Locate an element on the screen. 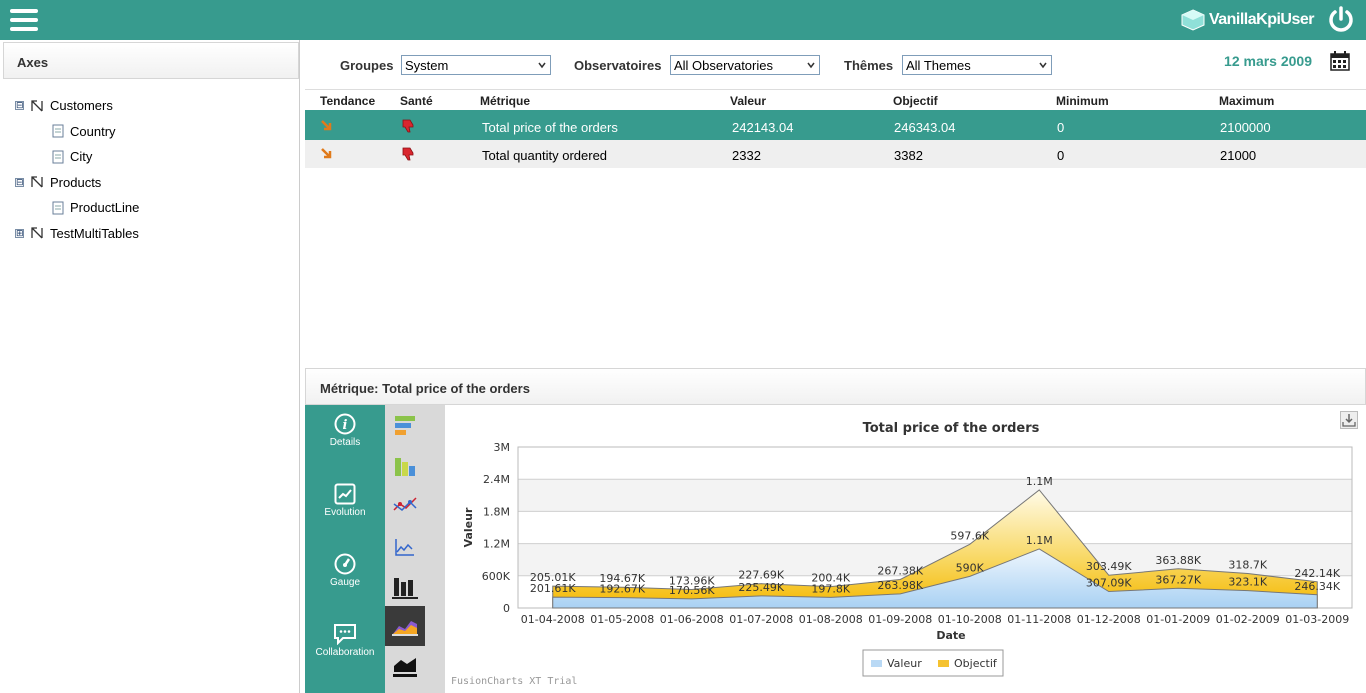 This screenshot has height=693, width=1366. x-tick-label: 01-09-2008 is located at coordinates (900, 619).